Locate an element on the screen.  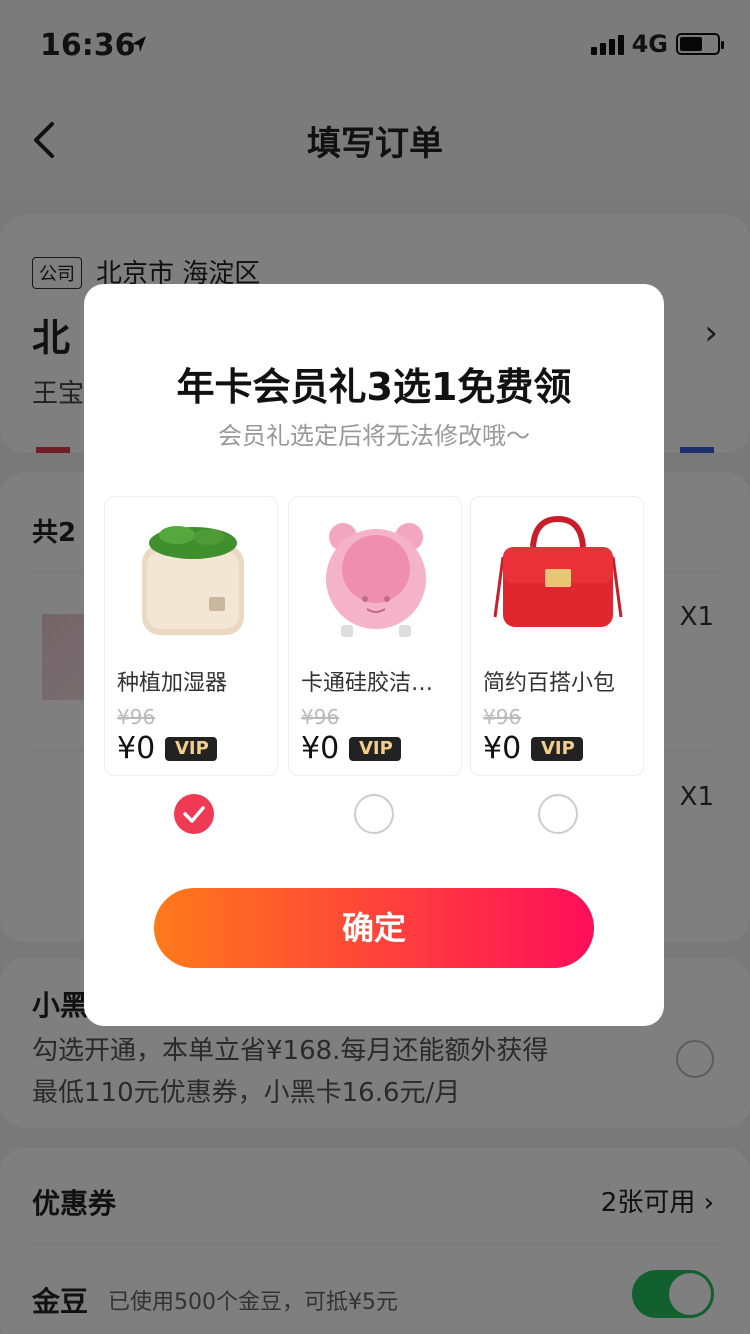
gift-radio-selected is located at coordinates (194, 814).